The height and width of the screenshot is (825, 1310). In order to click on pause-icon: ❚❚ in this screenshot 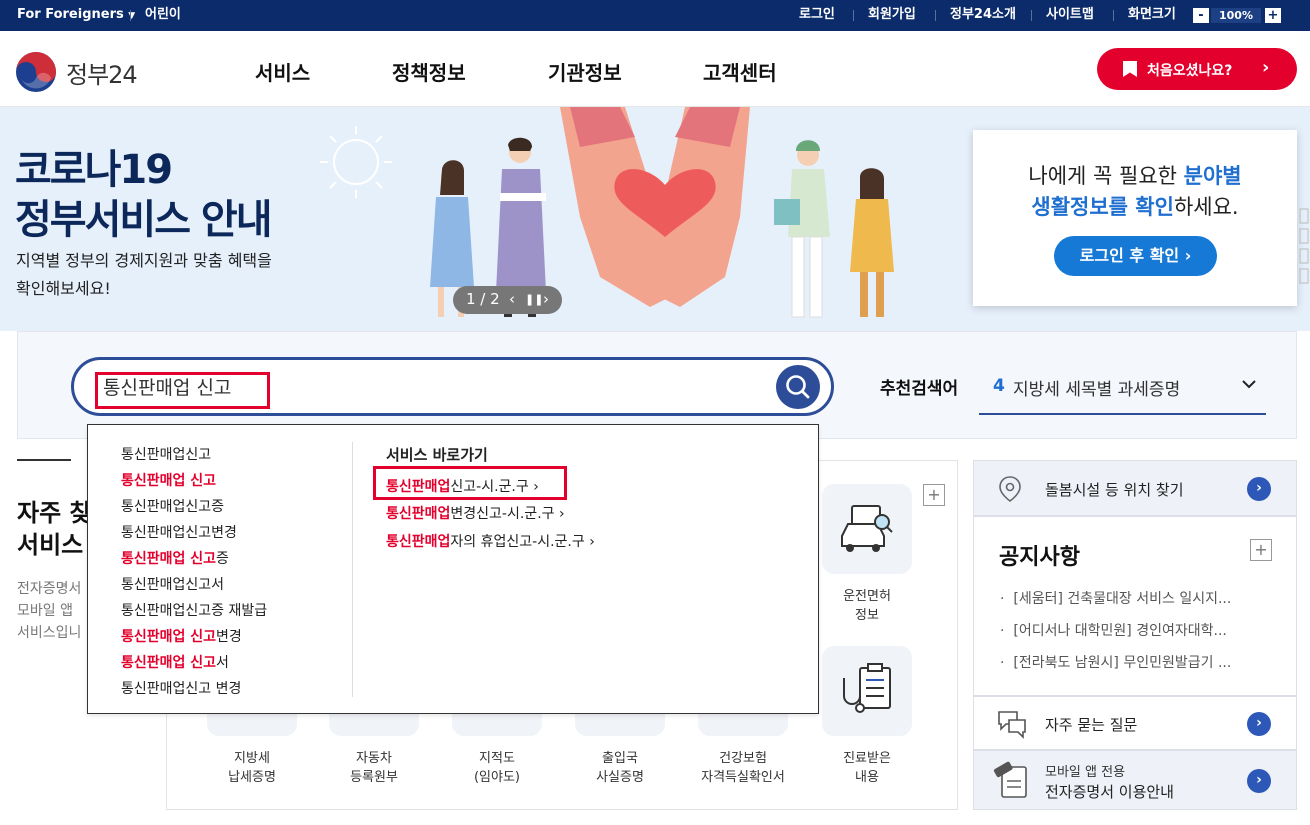, I will do `click(534, 299)`.